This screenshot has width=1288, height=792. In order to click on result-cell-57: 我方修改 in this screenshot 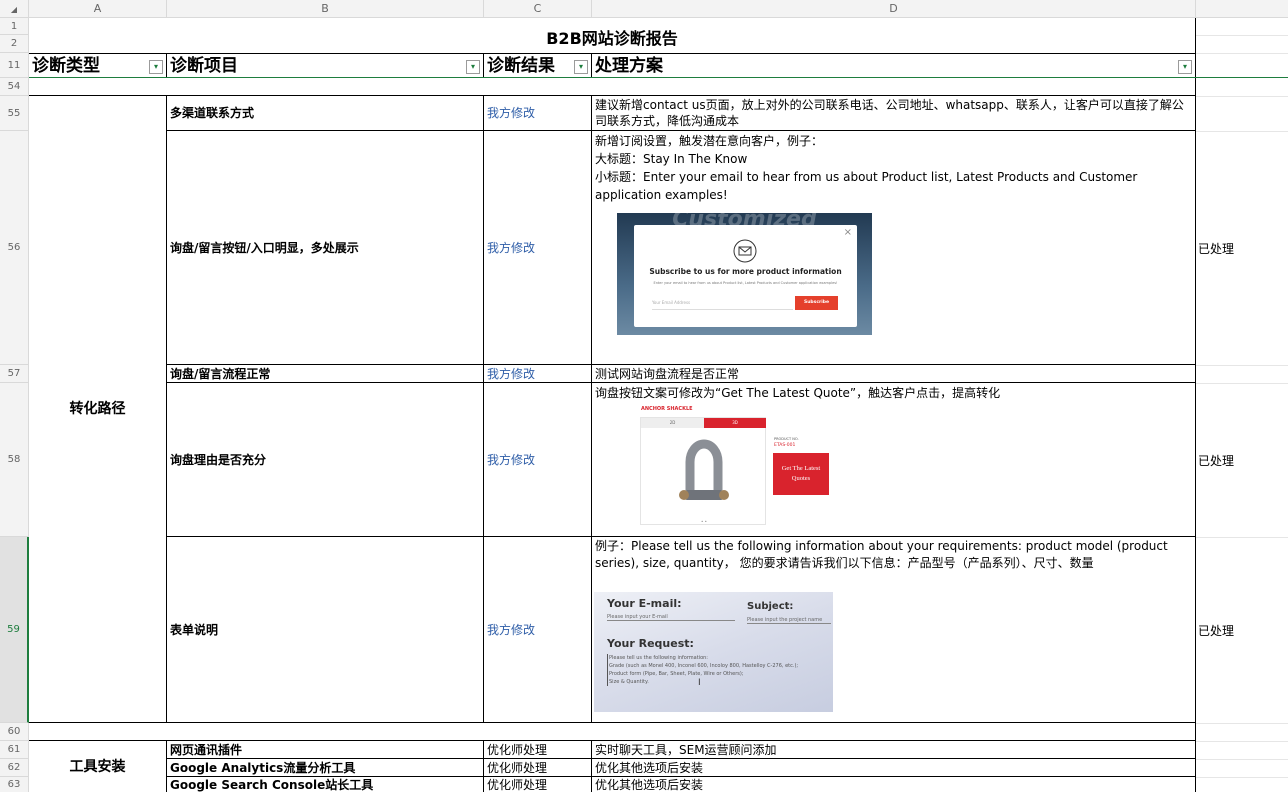, I will do `click(538, 374)`.